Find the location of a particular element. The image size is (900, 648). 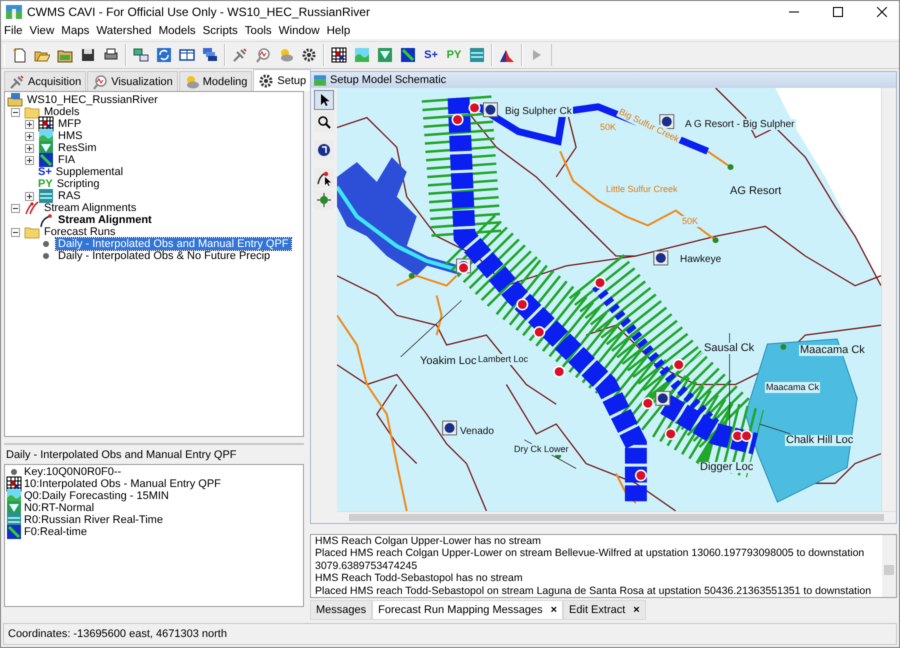

curve-icon is located at coordinates (46, 220).